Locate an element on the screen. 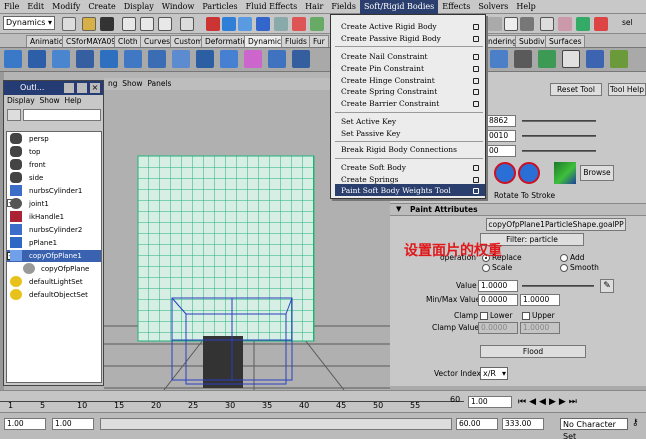 Image resolution: width=646 pixels, height=439 pixels. tool-value-field-3: 00 is located at coordinates (501, 151).